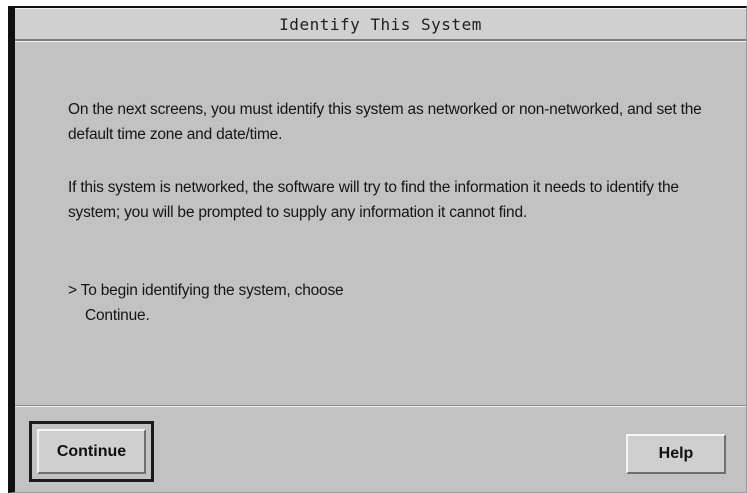 Image resolution: width=747 pixels, height=493 pixels. I want to click on default-button-ring: Continue, so click(91, 451).